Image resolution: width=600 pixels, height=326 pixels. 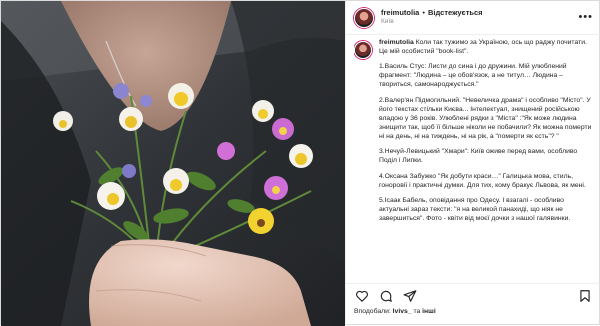 What do you see at coordinates (585, 296) in the screenshot?
I see `bookmark-icon` at bounding box center [585, 296].